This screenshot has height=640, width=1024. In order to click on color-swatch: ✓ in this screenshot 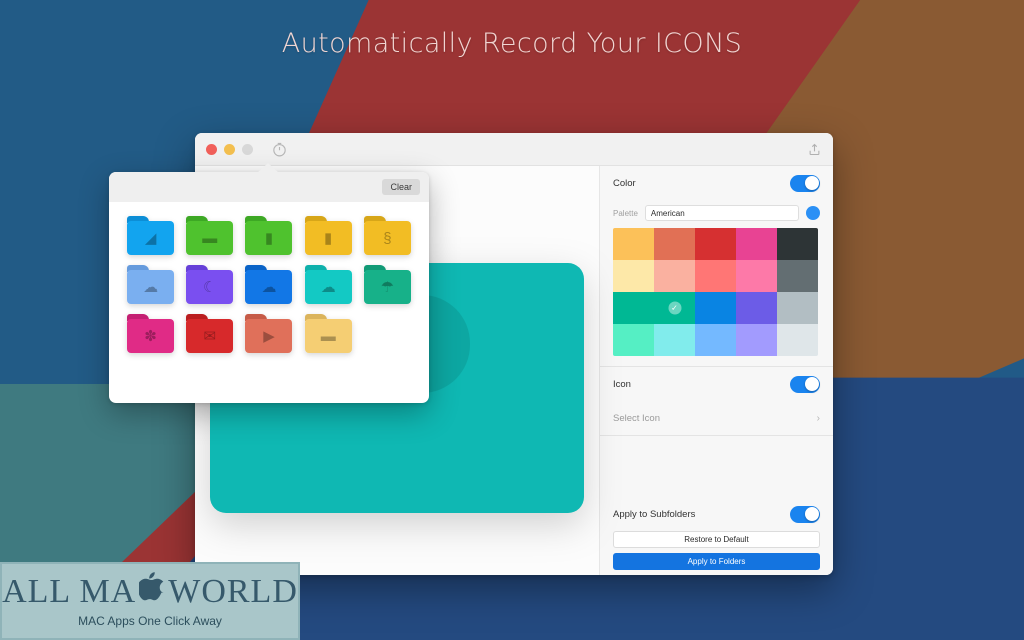, I will do `click(674, 308)`.